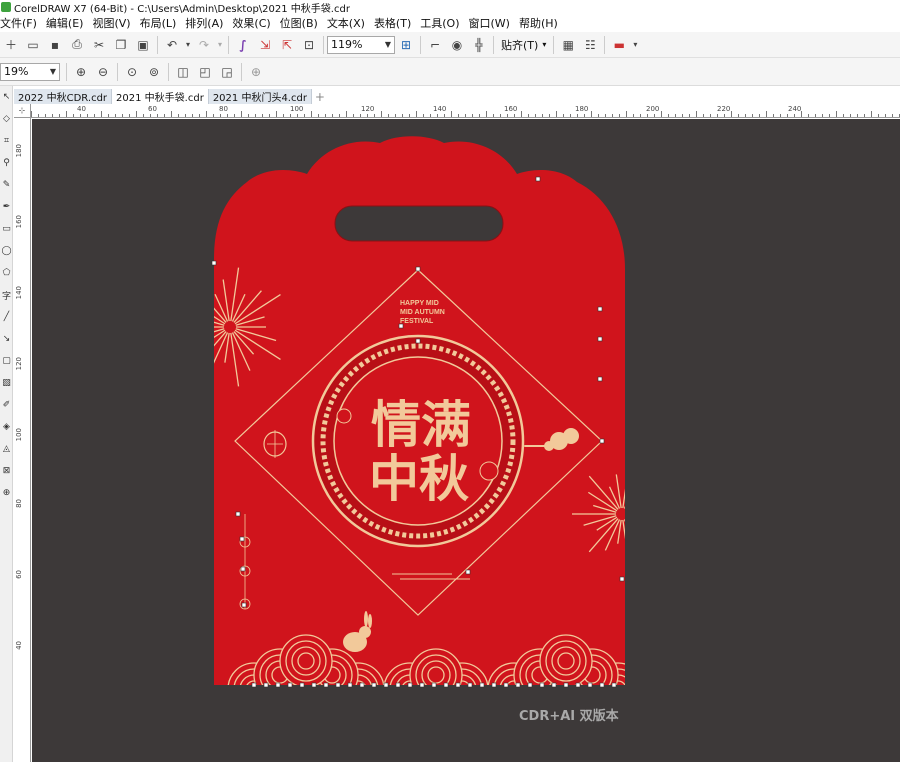 Image resolution: width=900 pixels, height=762 pixels. Describe the element at coordinates (183, 72) in the screenshot. I see `zoom-to-page-icon: ◫` at that location.